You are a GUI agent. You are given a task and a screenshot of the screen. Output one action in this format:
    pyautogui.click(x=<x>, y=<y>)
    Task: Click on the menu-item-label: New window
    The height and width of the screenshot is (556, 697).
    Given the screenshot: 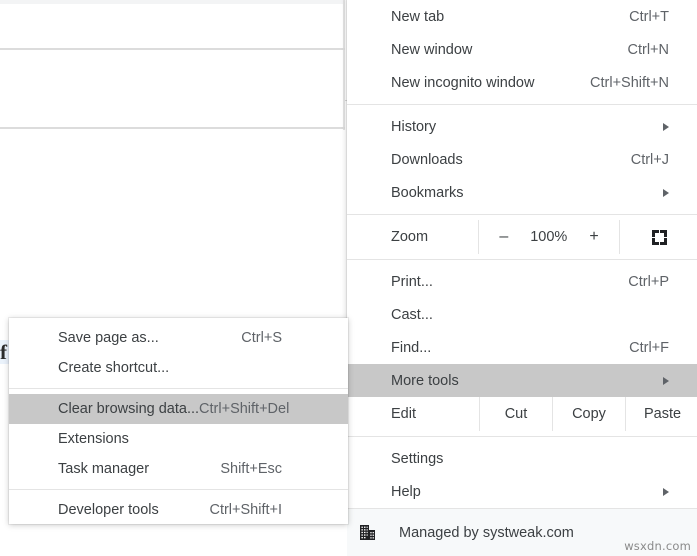 What is the action you would take?
    pyautogui.click(x=432, y=49)
    